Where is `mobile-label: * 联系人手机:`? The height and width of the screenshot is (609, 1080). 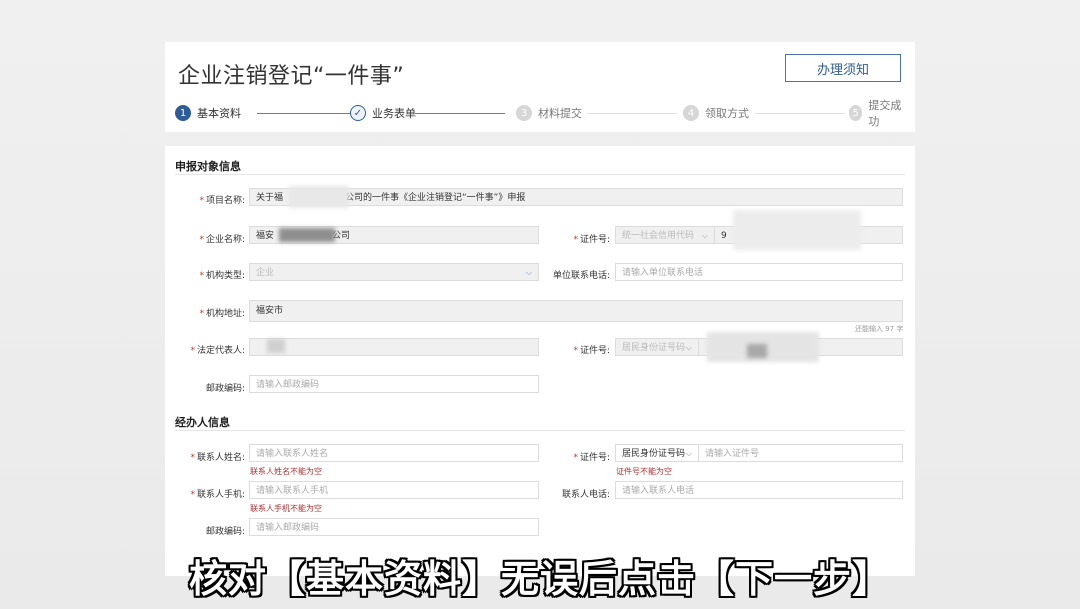 mobile-label: * 联系人手机: is located at coordinates (217, 495).